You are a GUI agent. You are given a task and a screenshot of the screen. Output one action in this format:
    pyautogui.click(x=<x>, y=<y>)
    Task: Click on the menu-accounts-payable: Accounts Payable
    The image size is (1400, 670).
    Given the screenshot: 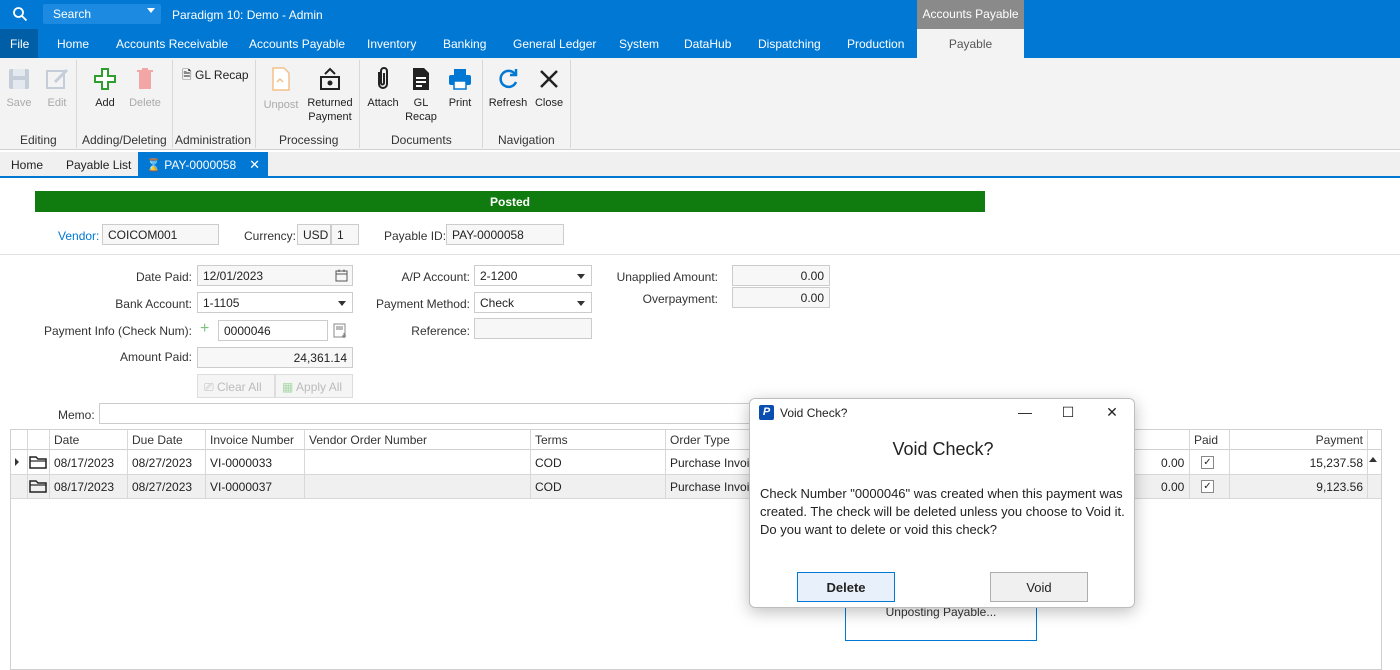 What is the action you would take?
    pyautogui.click(x=297, y=44)
    